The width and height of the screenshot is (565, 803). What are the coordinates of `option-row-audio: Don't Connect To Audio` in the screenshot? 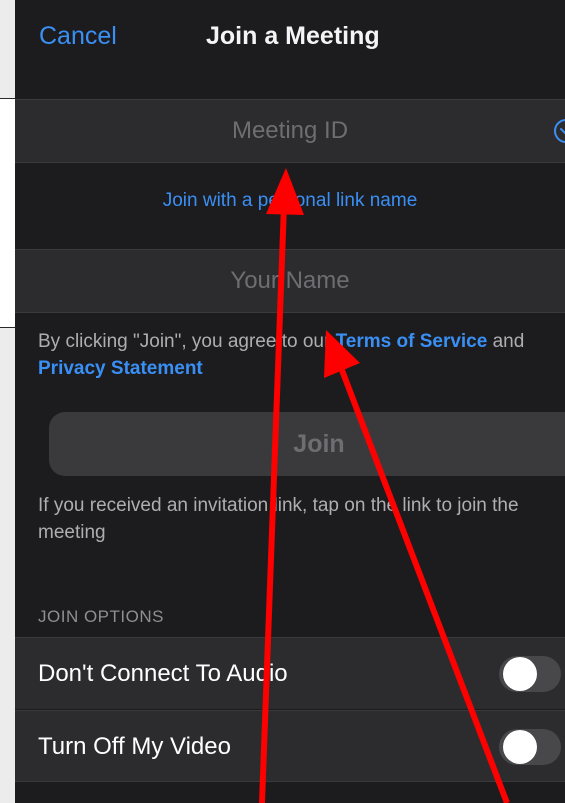 It's located at (290, 673).